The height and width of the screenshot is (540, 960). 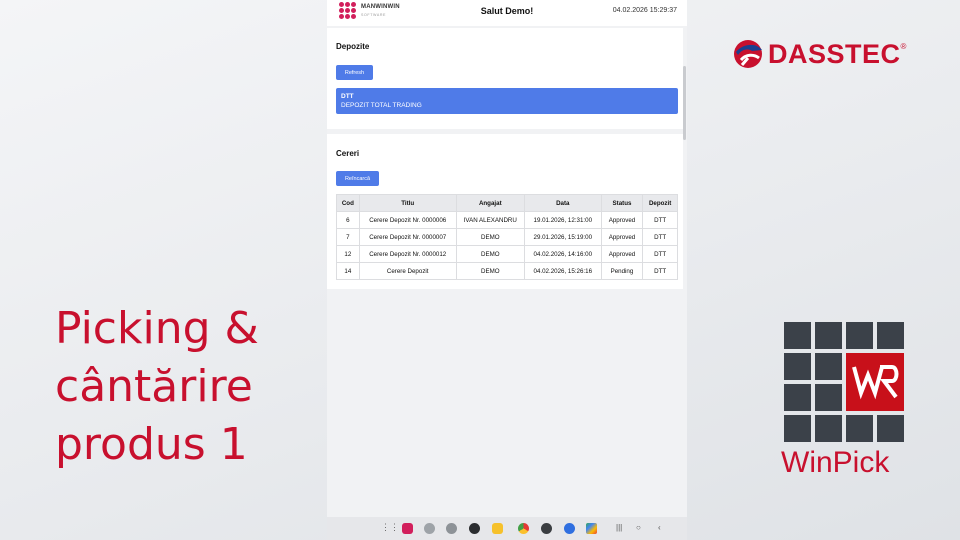 I want to click on manwinwin-icon, so click(x=407, y=528).